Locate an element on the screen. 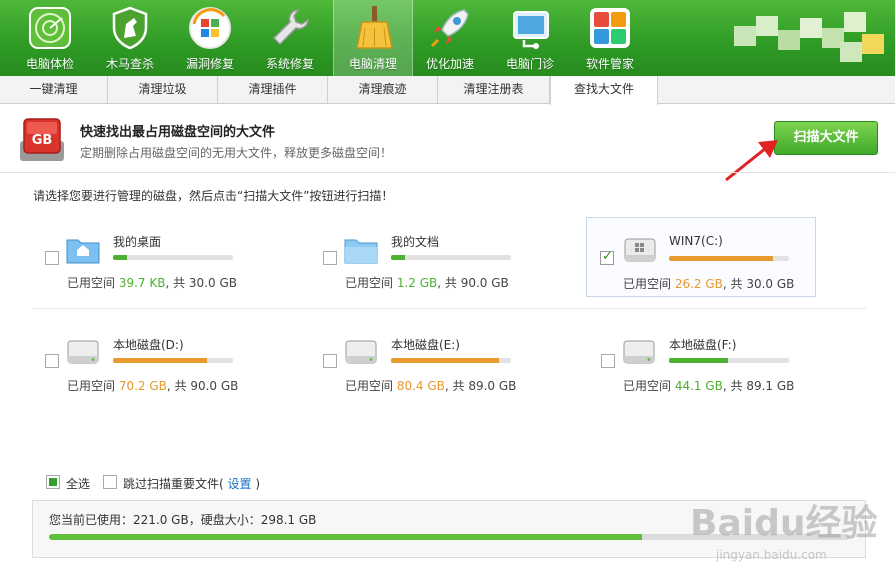 Image resolution: width=895 pixels, height=575 pixels. tool-trojan-scan: 木马查杀 is located at coordinates (130, 38).